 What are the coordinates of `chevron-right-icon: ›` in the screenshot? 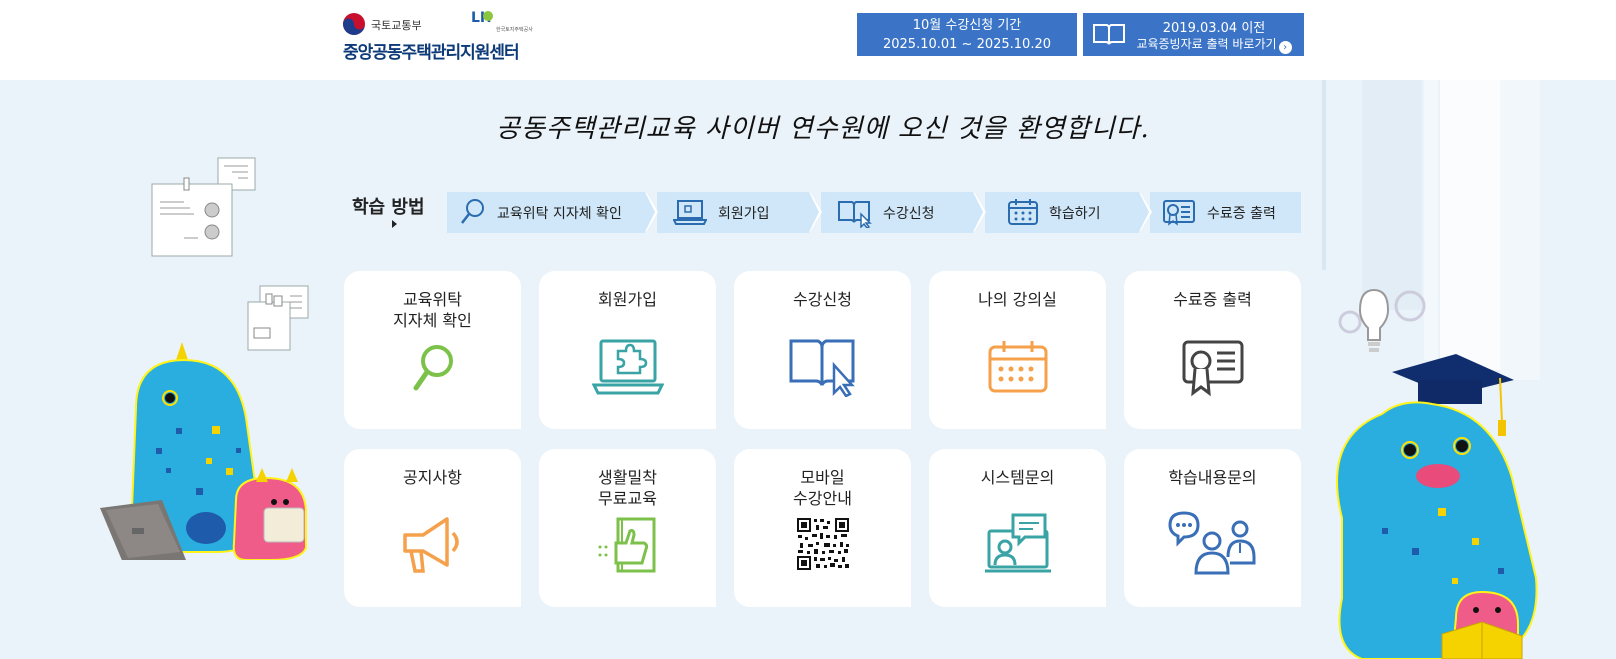 It's located at (1285, 47).